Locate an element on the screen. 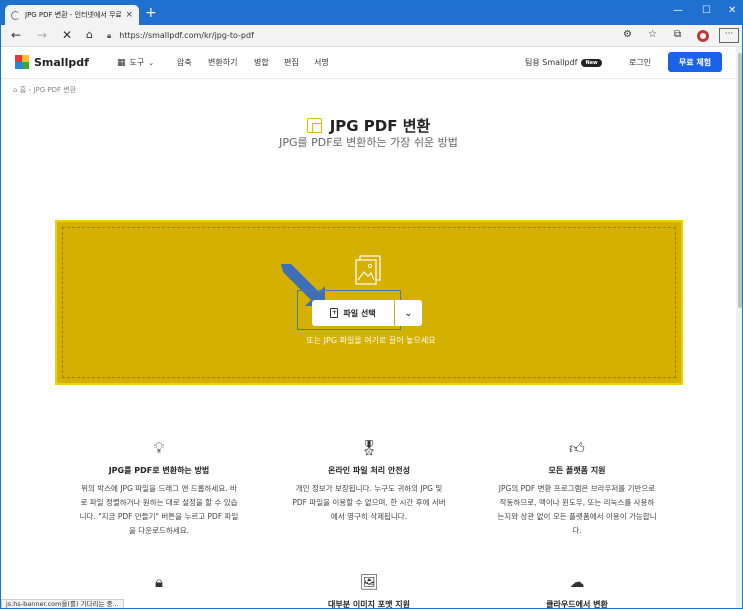 Image resolution: width=743 pixels, height=609 pixels. more-button: ··· is located at coordinates (729, 35).